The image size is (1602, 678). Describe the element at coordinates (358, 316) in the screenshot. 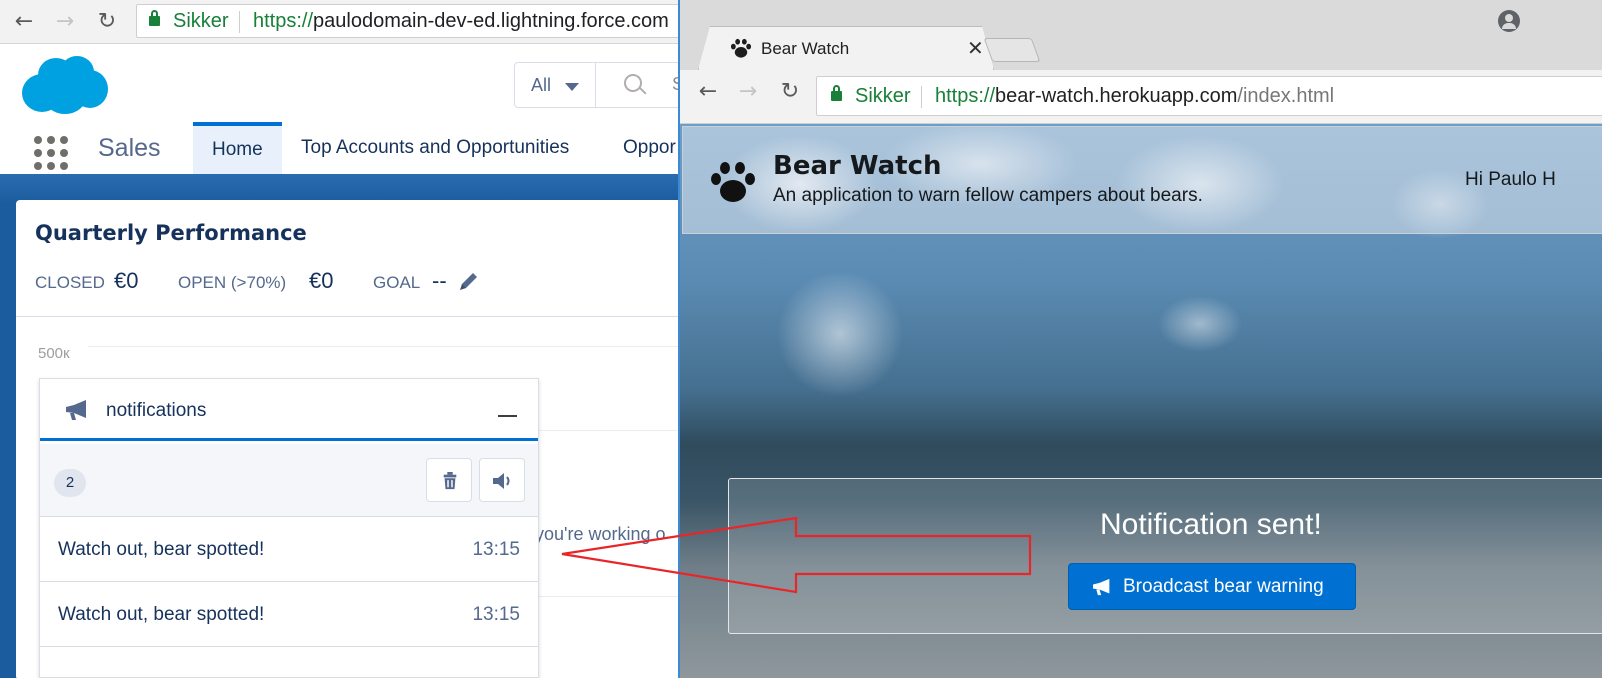

I see `card-divider` at that location.